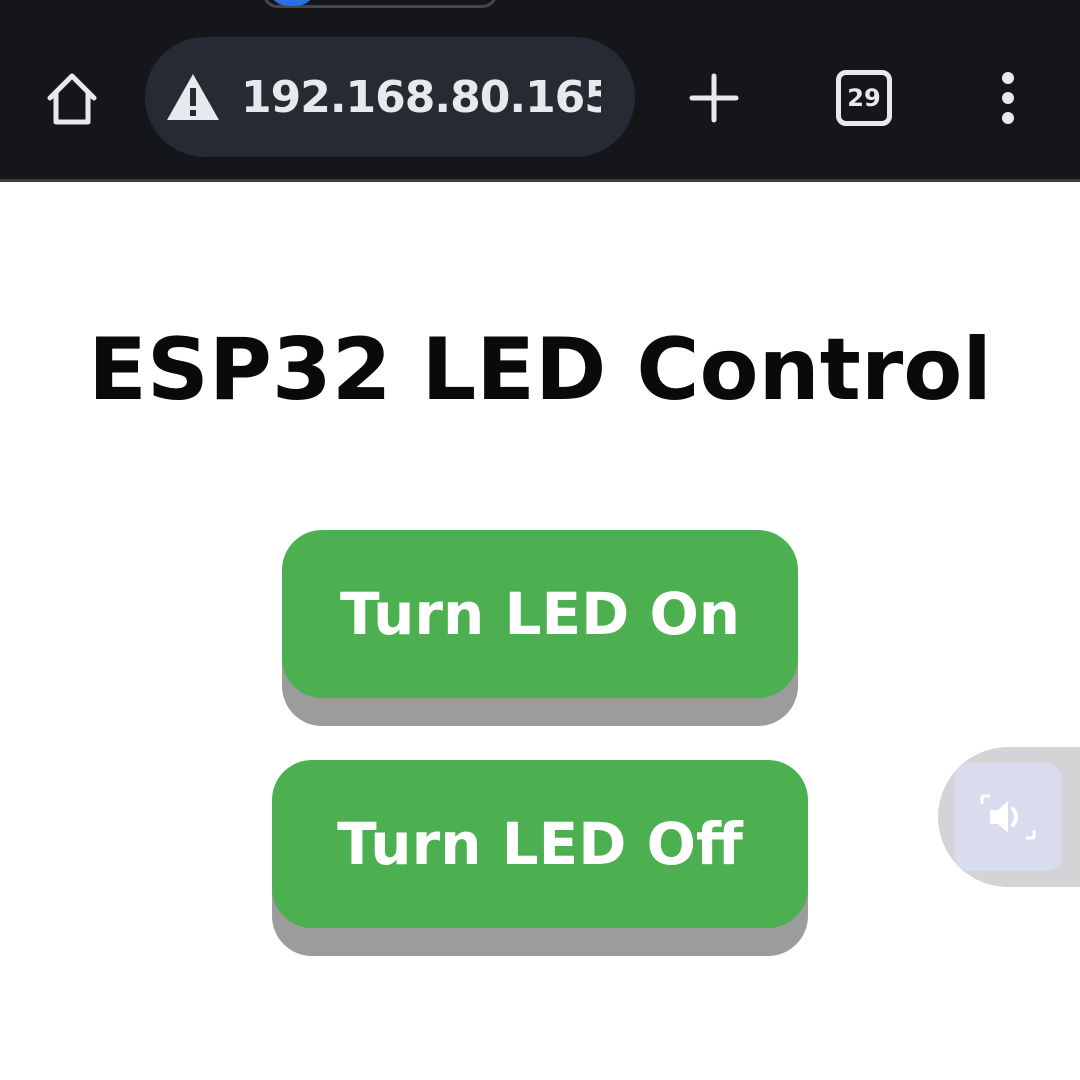  I want to click on turn-led-on-button: Turn LED On, so click(540, 614).